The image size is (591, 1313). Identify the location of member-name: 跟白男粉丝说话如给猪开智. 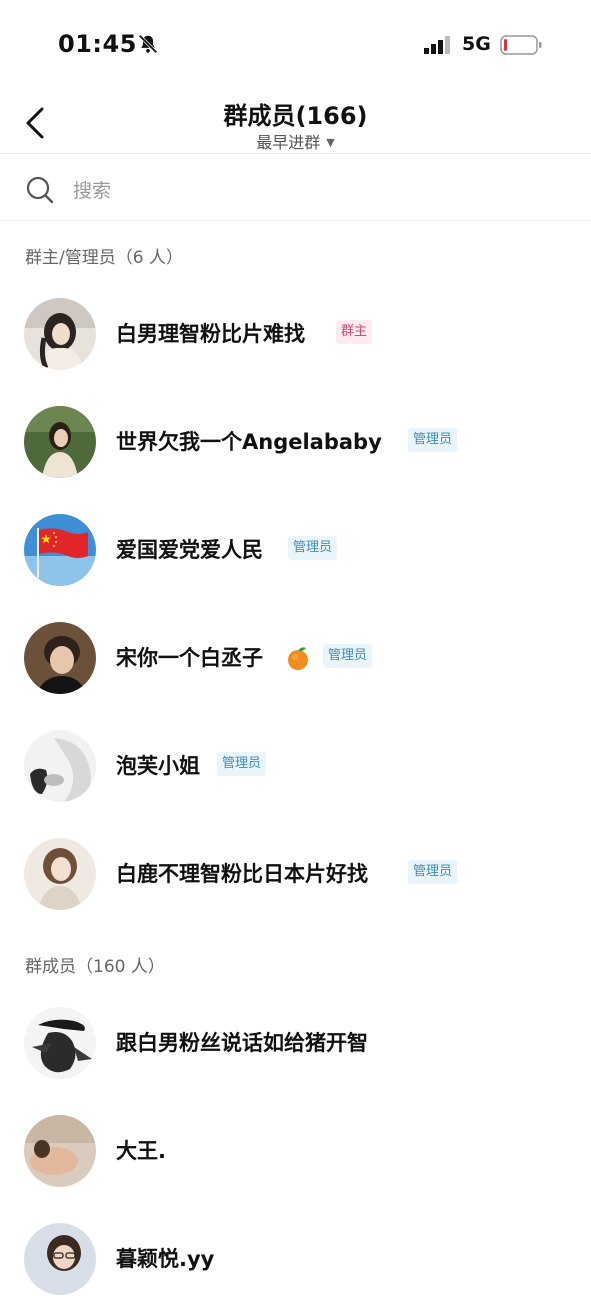
(242, 1043).